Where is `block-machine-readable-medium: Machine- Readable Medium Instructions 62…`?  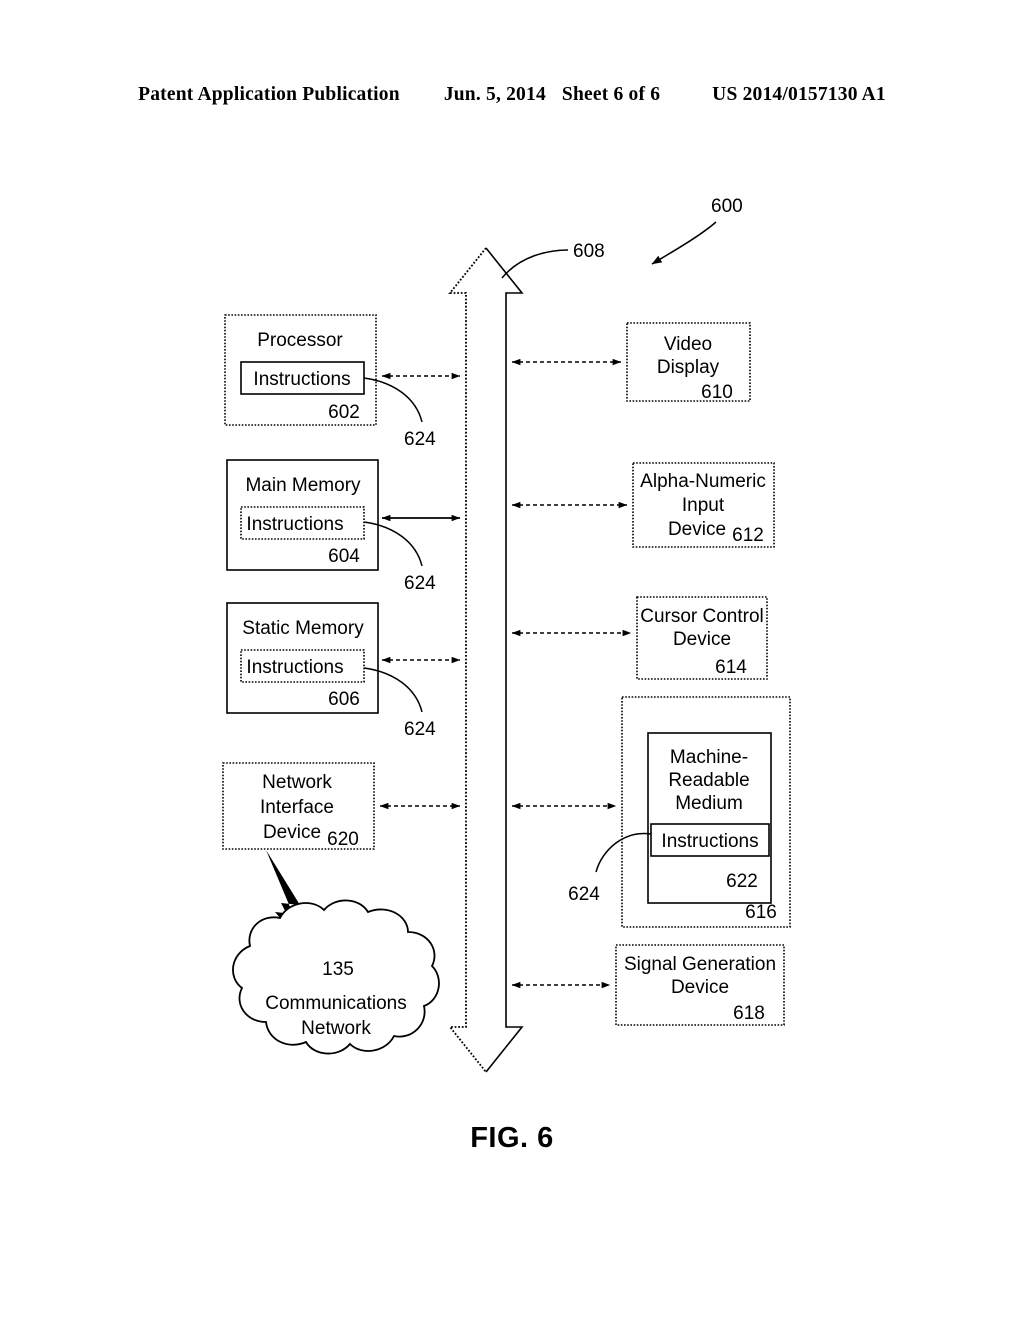 block-machine-readable-medium: Machine- Readable Medium Instructions 62… is located at coordinates (706, 812).